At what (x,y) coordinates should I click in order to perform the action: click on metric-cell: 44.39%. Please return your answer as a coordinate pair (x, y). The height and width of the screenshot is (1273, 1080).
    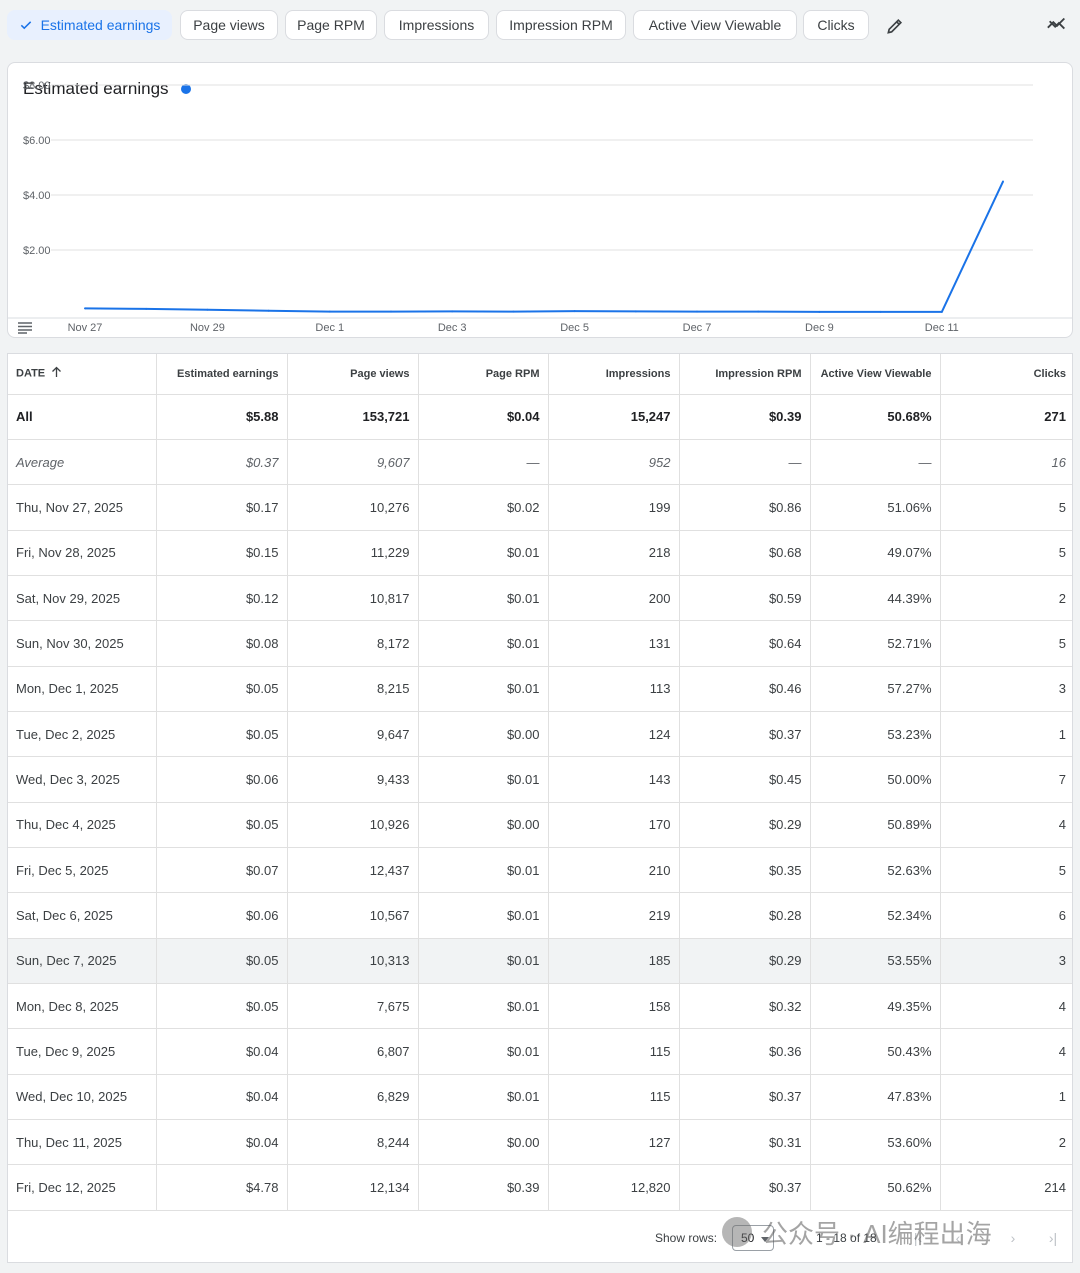
    Looking at the image, I should click on (875, 598).